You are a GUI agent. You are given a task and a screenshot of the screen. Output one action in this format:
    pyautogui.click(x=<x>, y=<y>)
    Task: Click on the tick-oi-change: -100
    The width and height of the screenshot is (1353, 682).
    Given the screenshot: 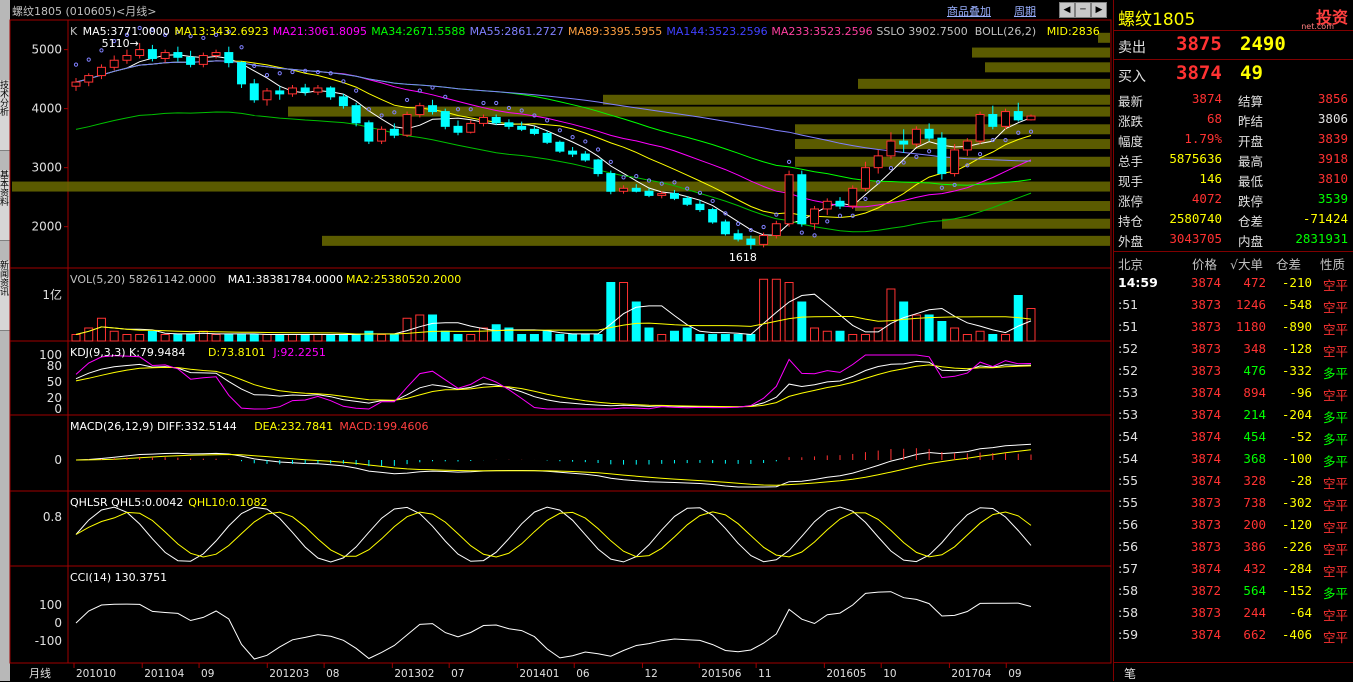 What is the action you would take?
    pyautogui.click(x=1296, y=458)
    